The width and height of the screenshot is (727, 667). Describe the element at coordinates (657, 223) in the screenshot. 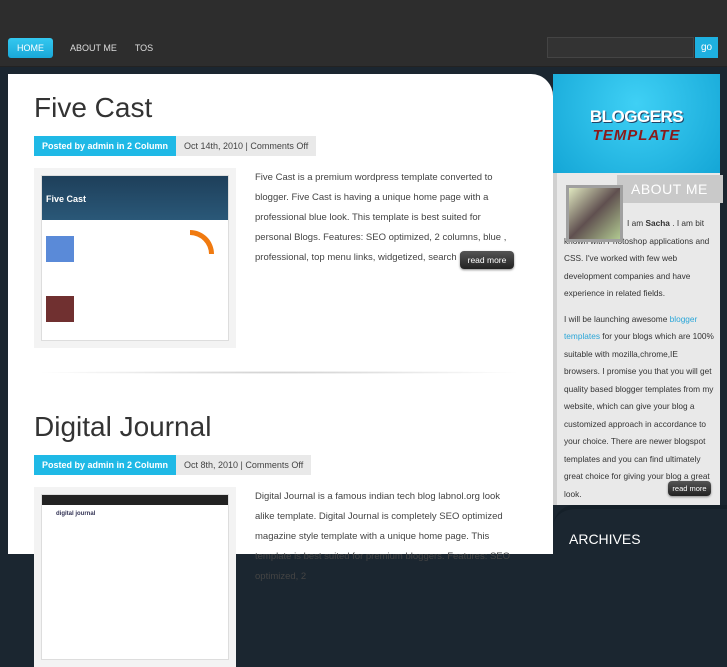

I see `author-name: Sacha` at that location.